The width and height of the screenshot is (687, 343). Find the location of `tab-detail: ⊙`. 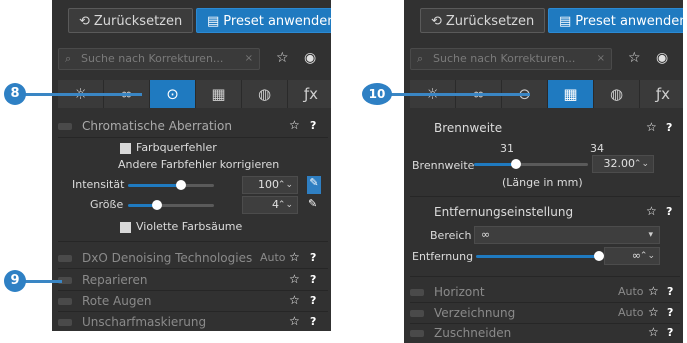

tab-detail: ⊙ is located at coordinates (173, 94).